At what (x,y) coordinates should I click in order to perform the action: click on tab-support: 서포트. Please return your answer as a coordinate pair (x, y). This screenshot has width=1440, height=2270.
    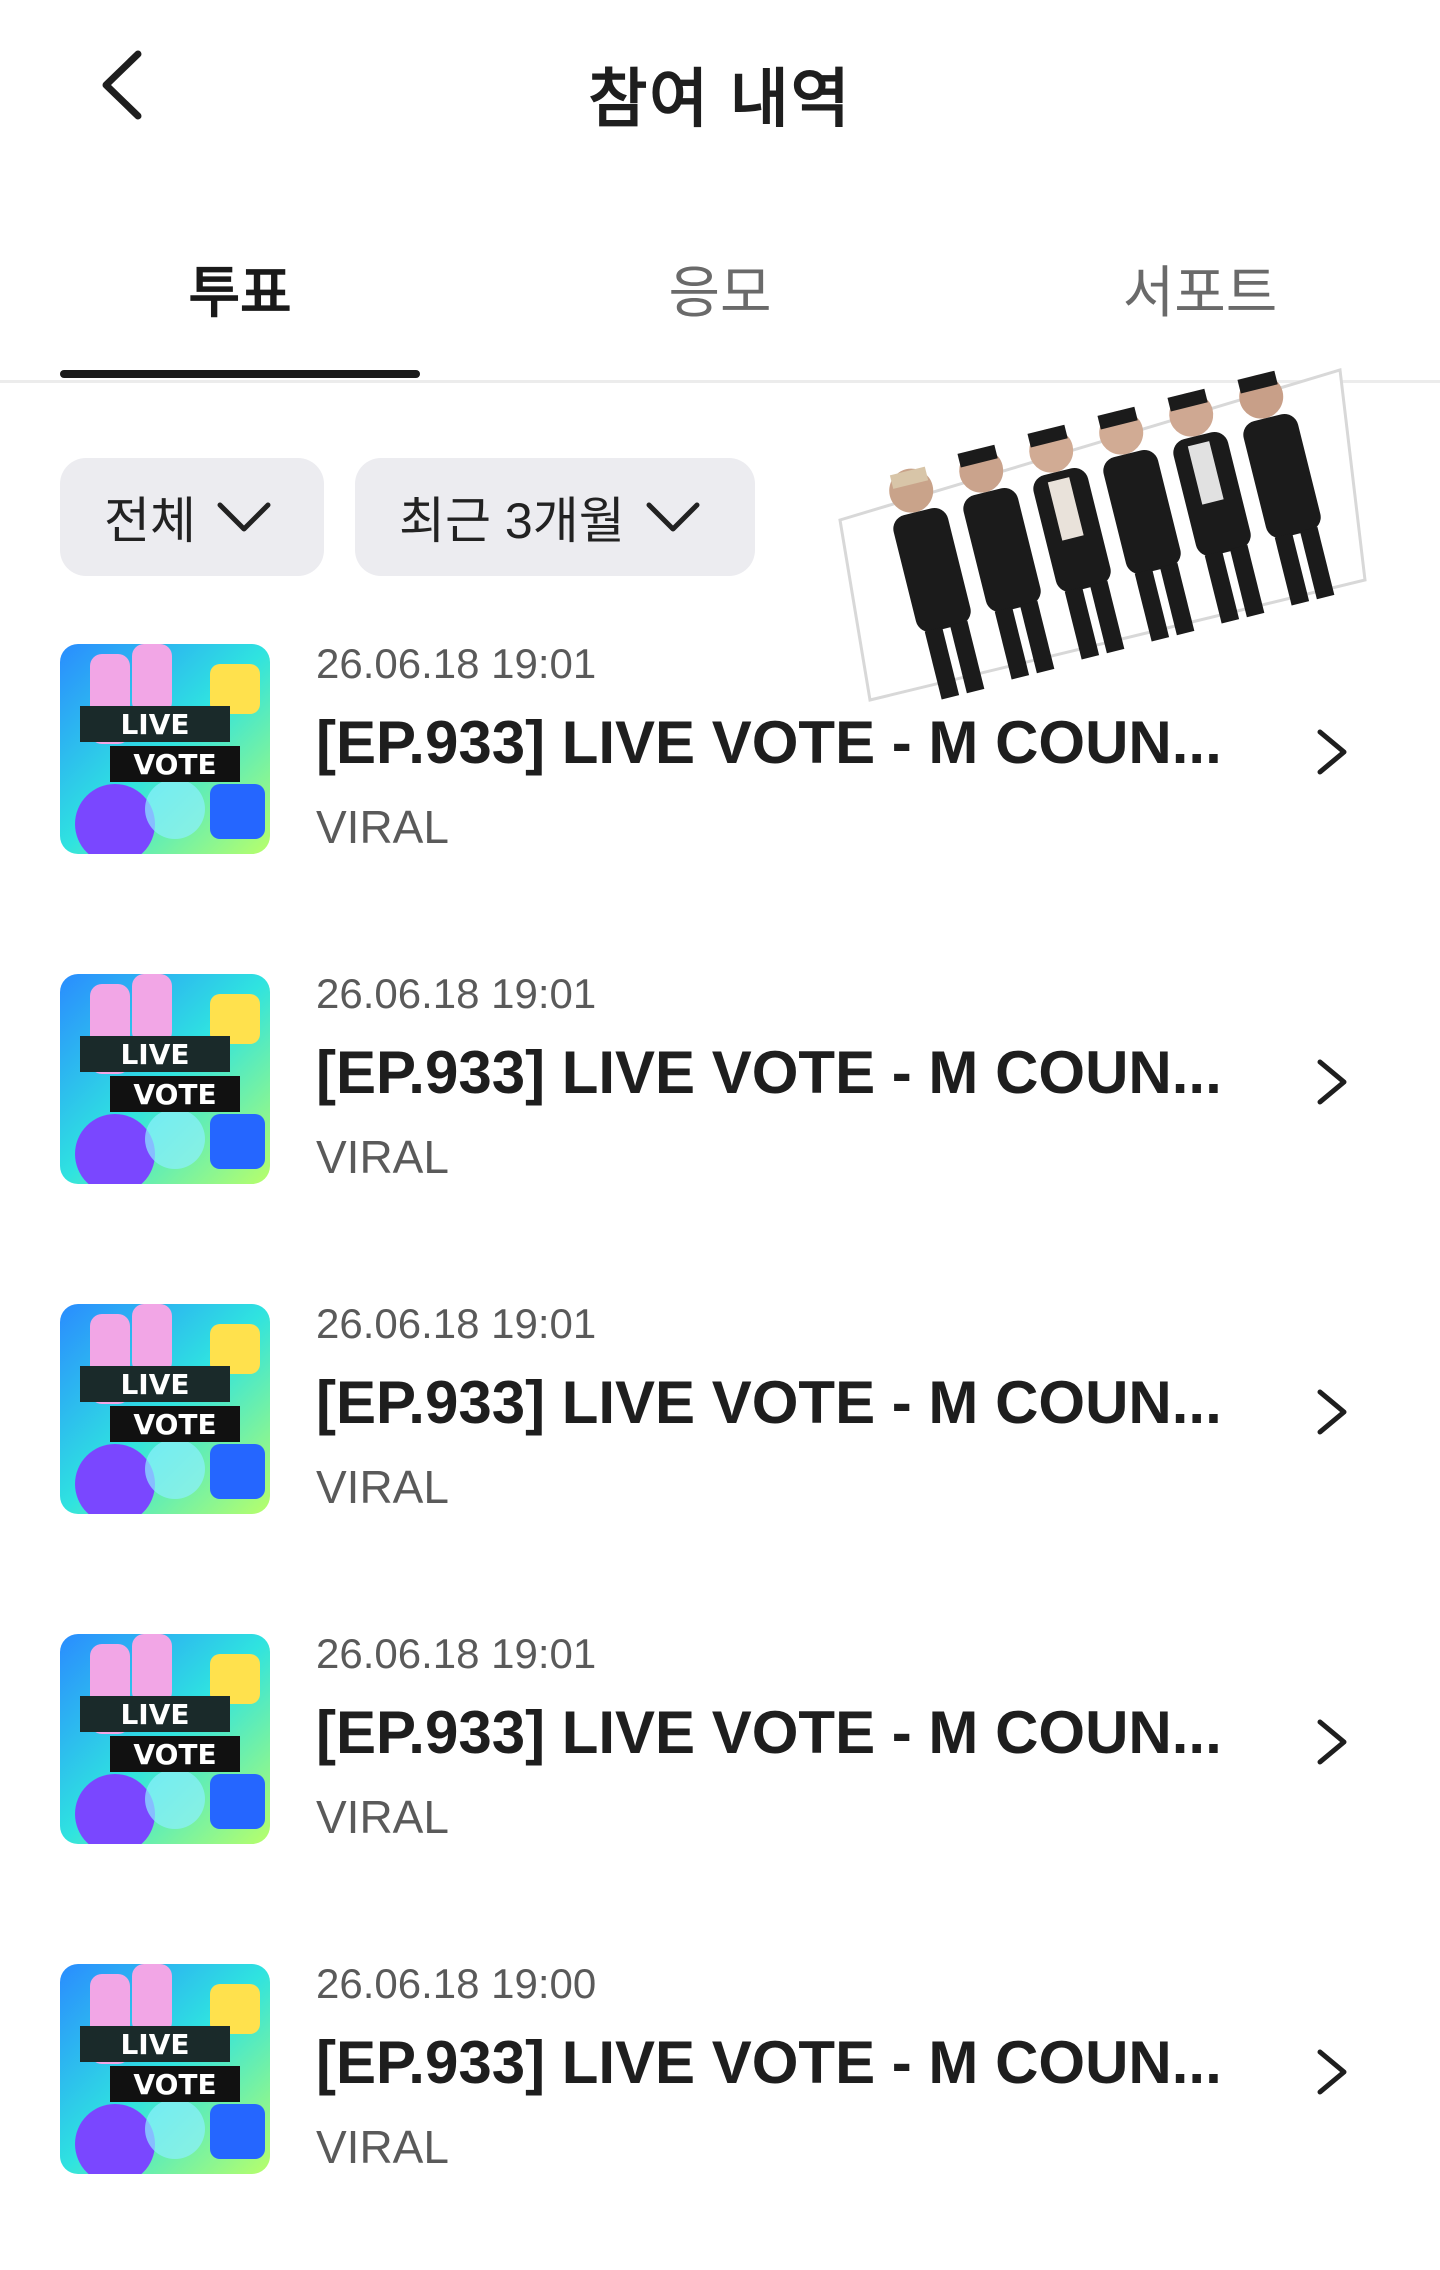
    Looking at the image, I should click on (1200, 288).